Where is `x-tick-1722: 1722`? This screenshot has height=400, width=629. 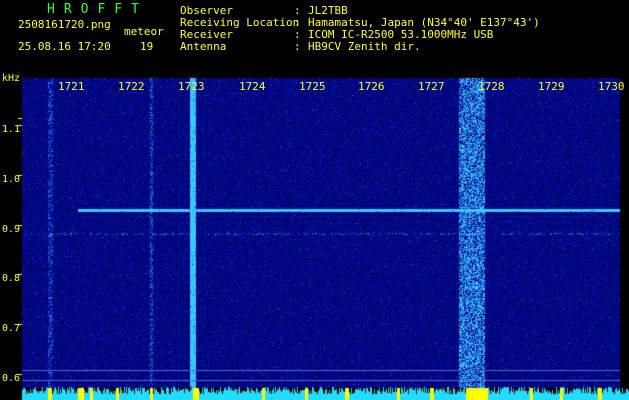 x-tick-1722: 1722 is located at coordinates (131, 86).